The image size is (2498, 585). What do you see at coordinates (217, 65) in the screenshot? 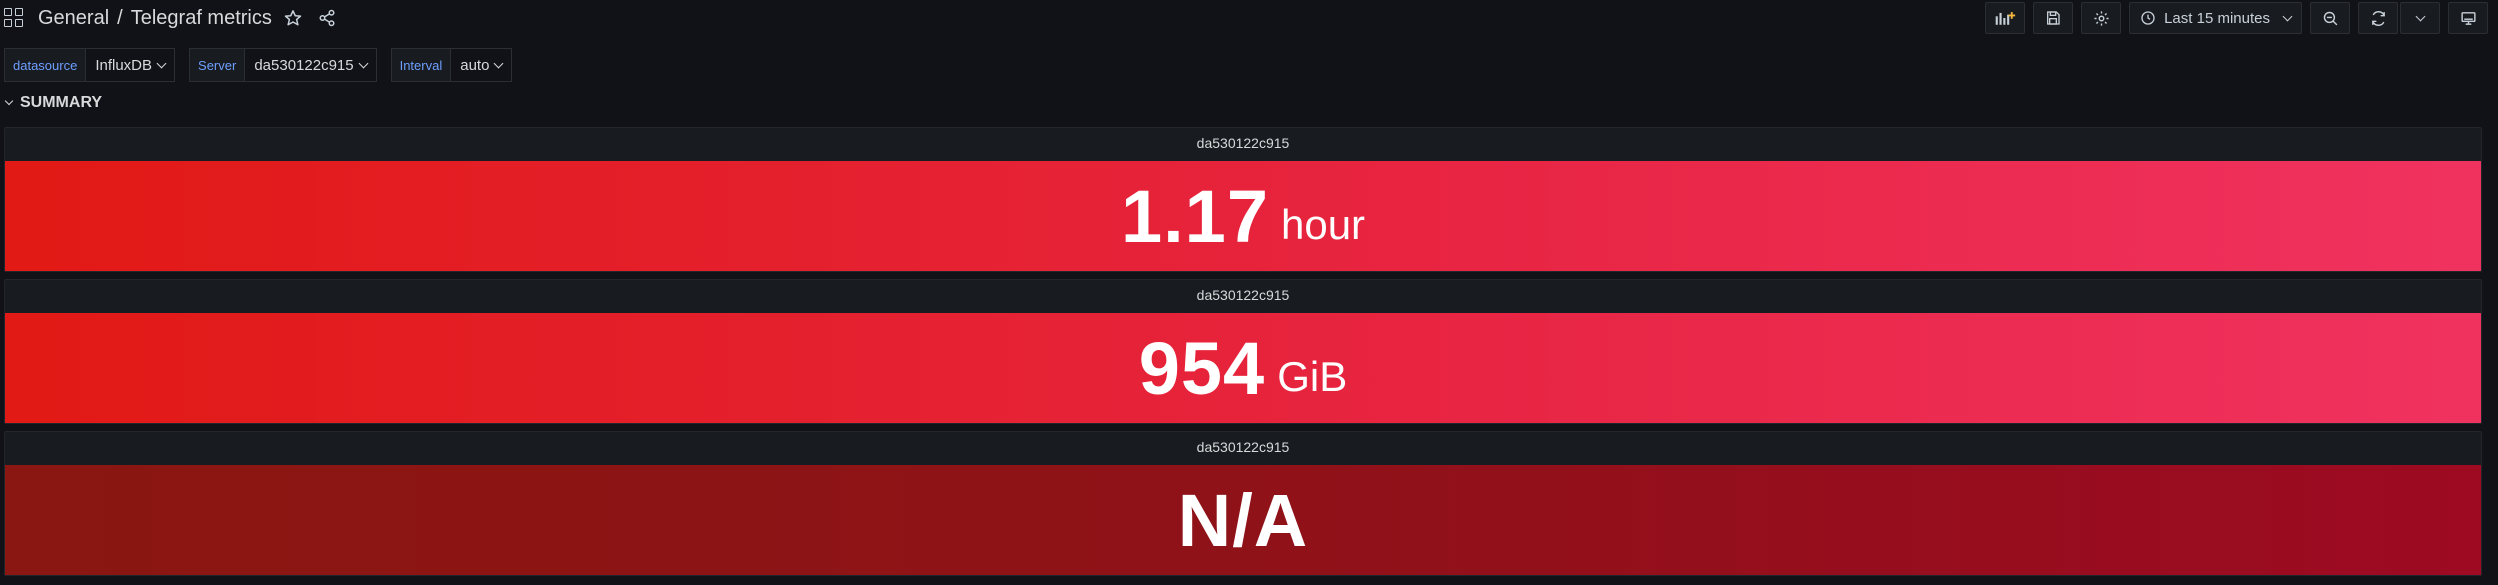
I see `variable-label: Server` at bounding box center [217, 65].